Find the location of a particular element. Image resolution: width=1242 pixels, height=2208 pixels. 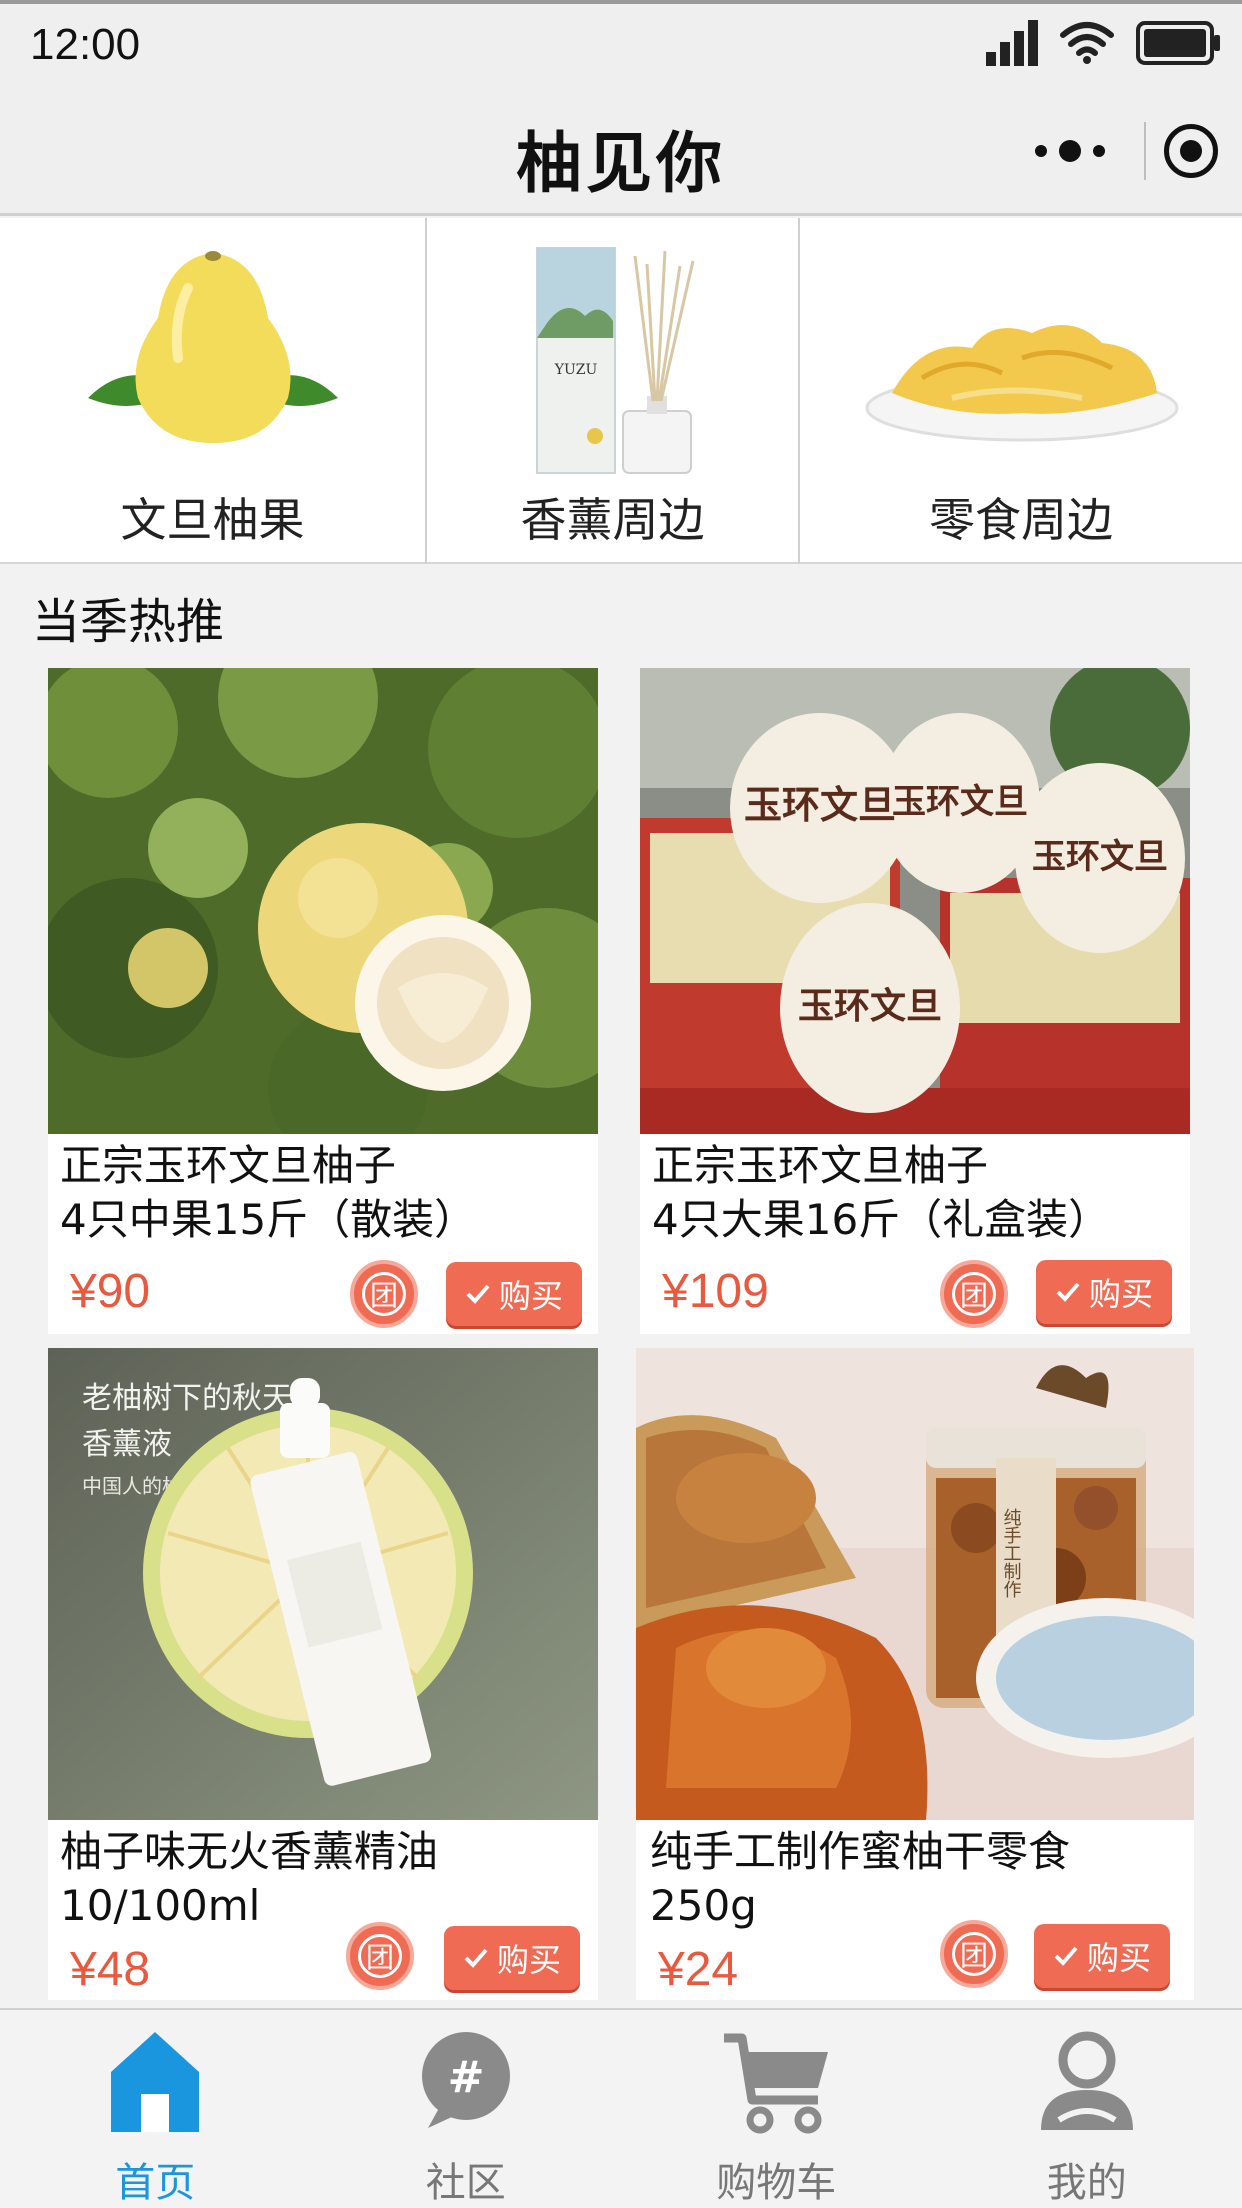

signal-icon is located at coordinates (1012, 43).